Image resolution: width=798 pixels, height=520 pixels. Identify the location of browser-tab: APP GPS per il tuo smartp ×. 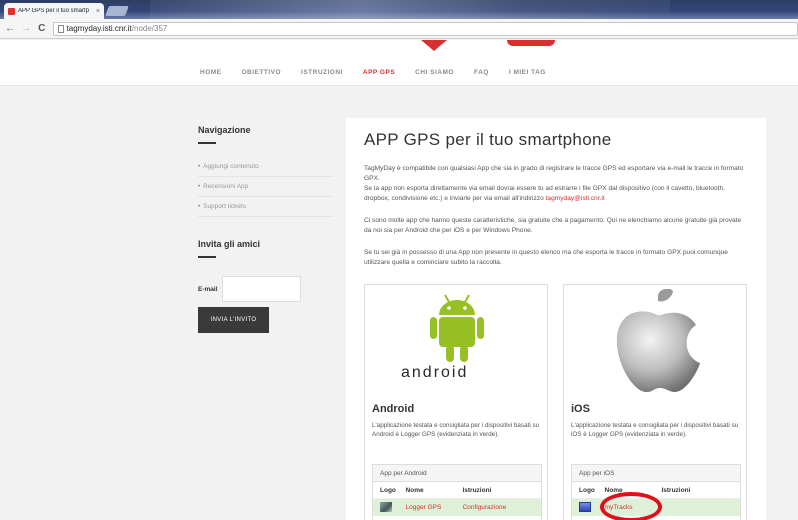
(54, 11).